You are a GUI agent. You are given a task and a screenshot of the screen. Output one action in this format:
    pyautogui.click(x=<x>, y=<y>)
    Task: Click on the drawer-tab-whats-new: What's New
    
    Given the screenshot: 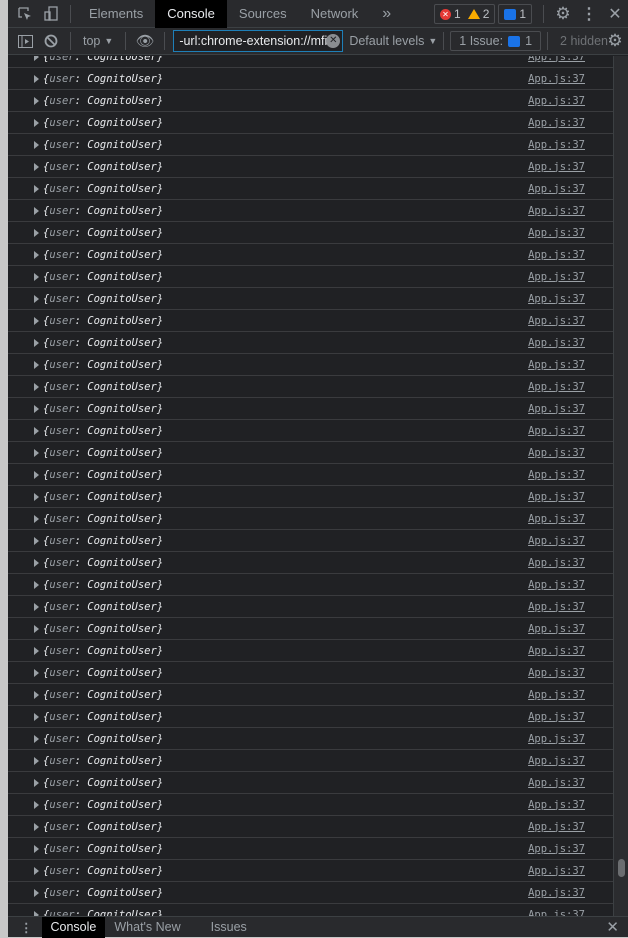 What is the action you would take?
    pyautogui.click(x=147, y=927)
    